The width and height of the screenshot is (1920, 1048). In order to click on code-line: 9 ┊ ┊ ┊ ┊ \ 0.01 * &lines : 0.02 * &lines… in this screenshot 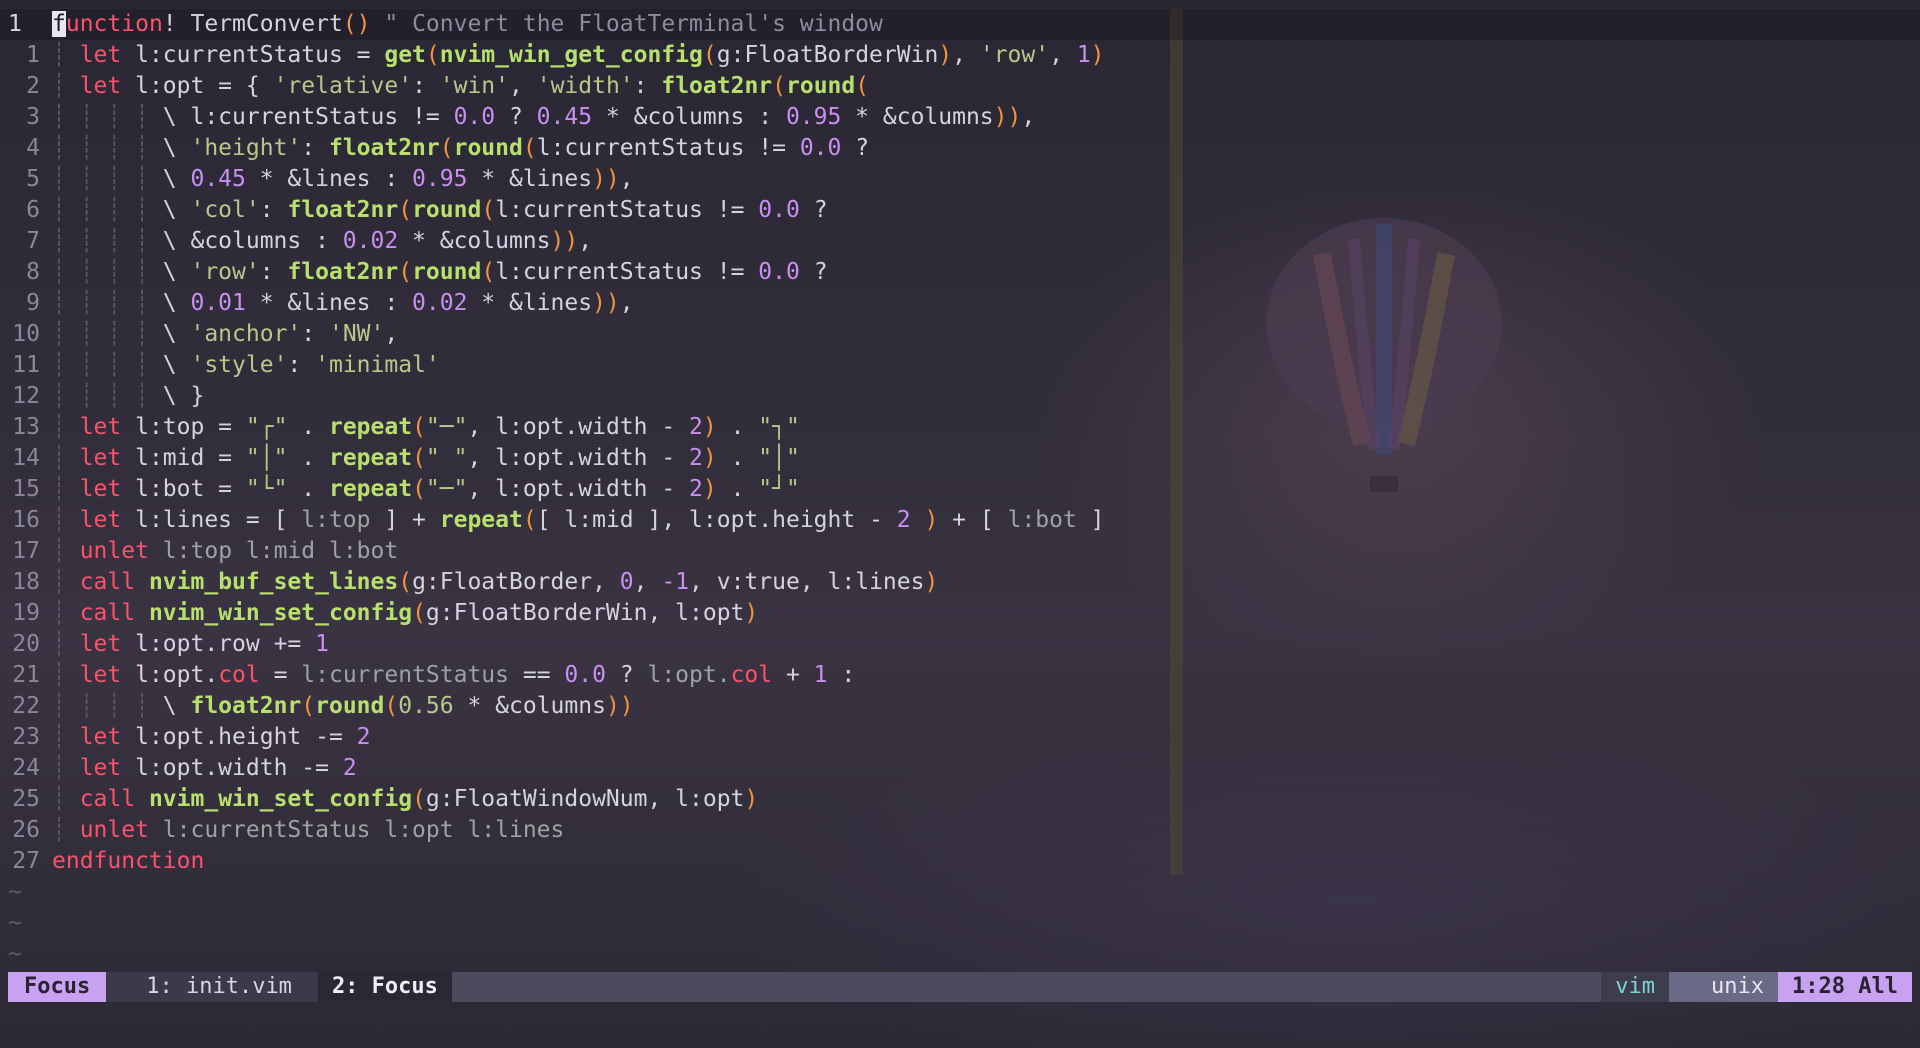, I will do `click(960, 303)`.